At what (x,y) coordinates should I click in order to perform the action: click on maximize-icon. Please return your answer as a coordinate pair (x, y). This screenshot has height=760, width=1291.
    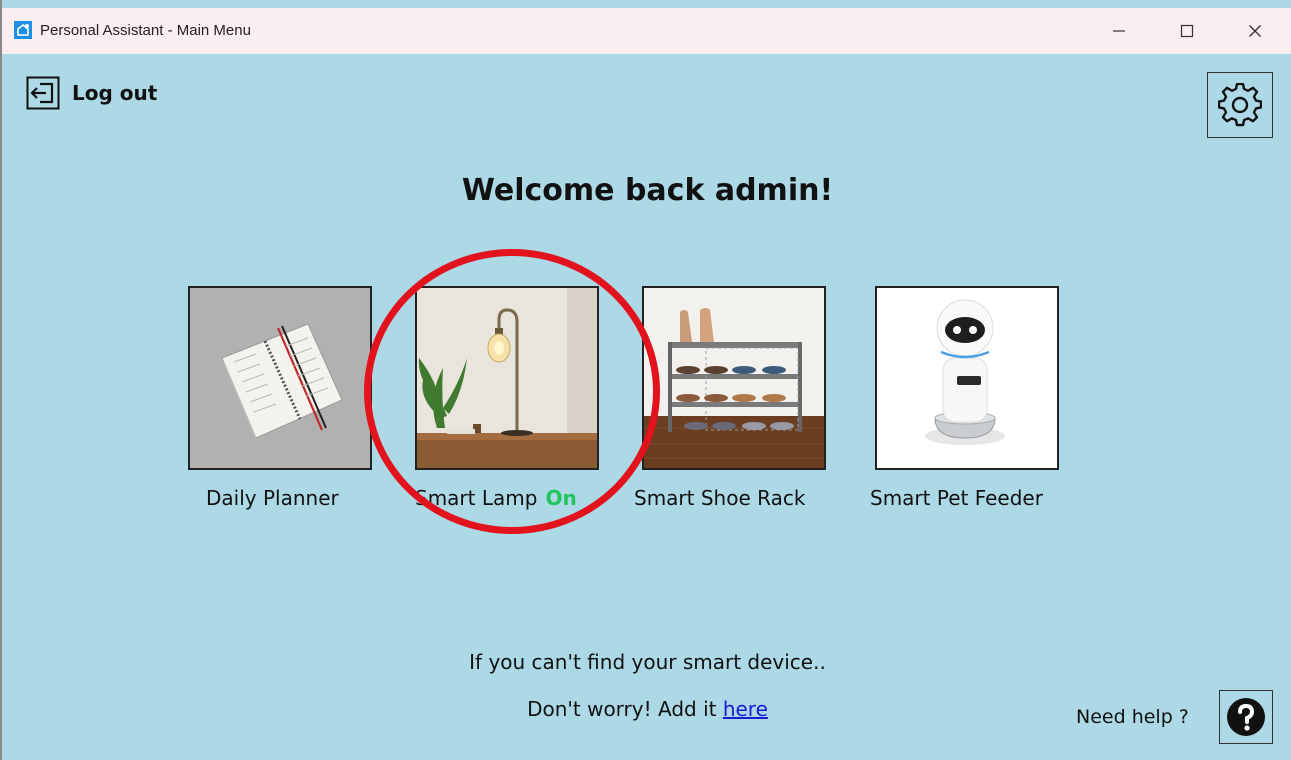
    Looking at the image, I should click on (1187, 31).